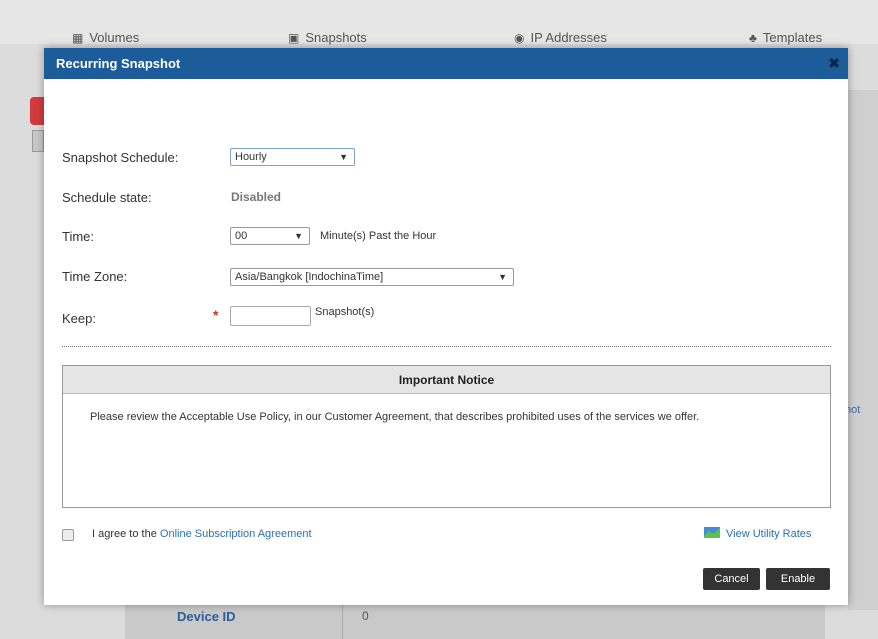  Describe the element at coordinates (206, 616) in the screenshot. I see `background-device-id-label: Device ID` at that location.